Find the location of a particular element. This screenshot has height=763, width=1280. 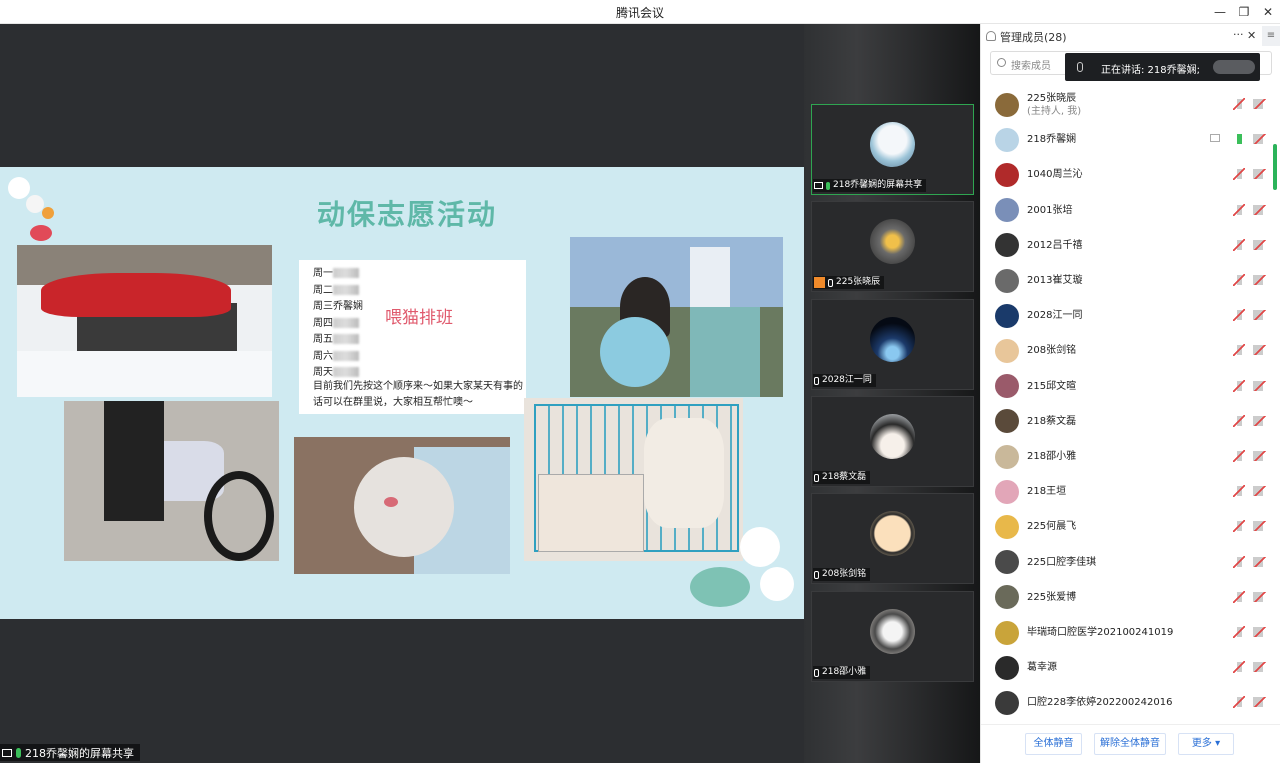

member-name-text: 225何晨飞 is located at coordinates (1052, 527).